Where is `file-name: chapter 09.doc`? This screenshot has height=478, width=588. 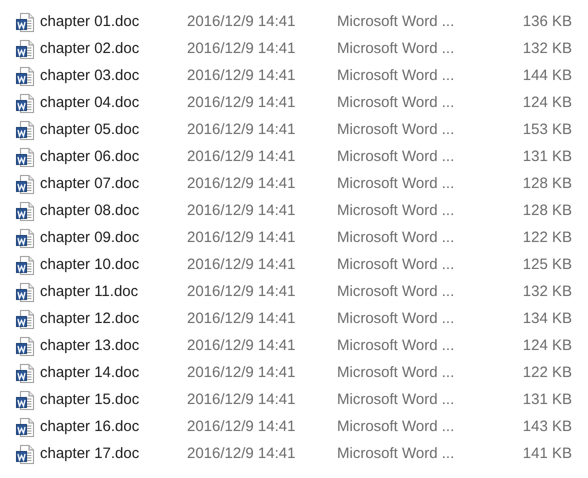
file-name: chapter 09.doc is located at coordinates (90, 238).